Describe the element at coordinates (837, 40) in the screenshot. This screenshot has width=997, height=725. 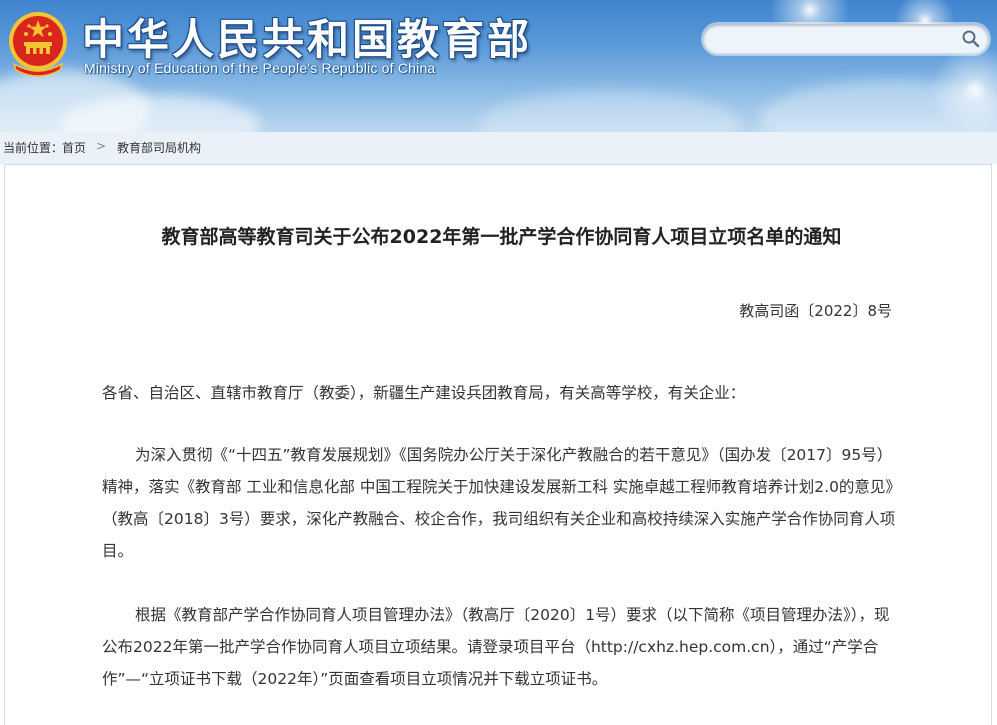
I see `search-input` at that location.